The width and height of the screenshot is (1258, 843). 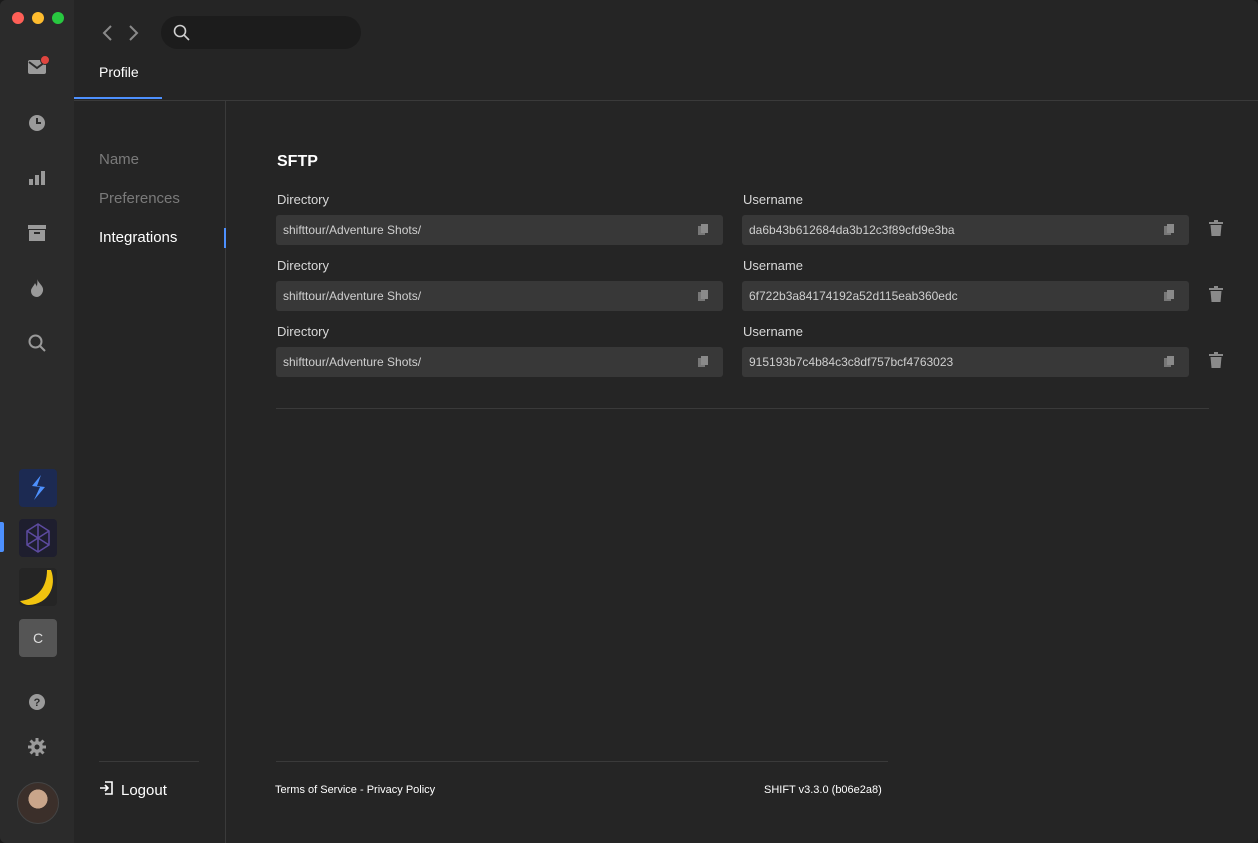 I want to click on close-window-button, so click(x=18, y=18).